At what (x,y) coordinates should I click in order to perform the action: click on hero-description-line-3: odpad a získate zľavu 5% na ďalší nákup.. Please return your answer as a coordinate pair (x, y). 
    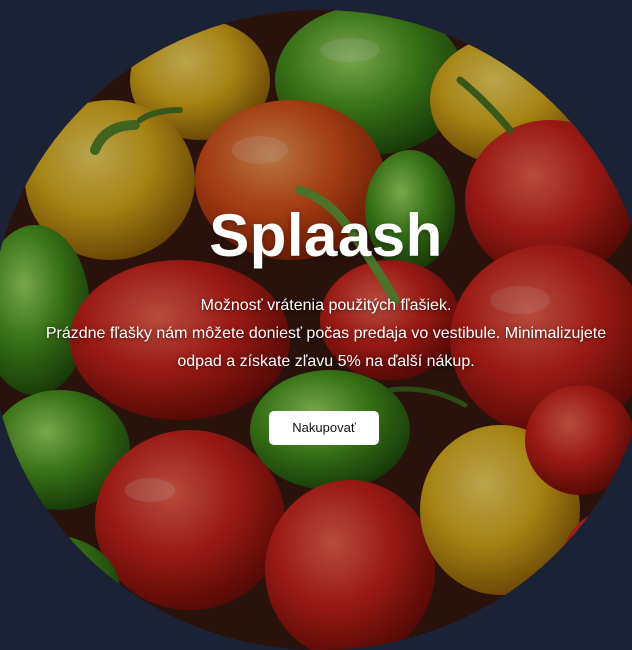
    Looking at the image, I should click on (326, 361).